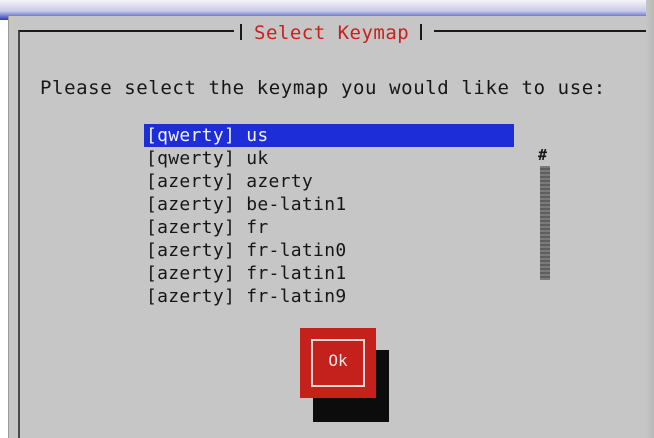  I want to click on list-item-azerty-fr-latin9: [azerty] fr-latin9, so click(329, 296).